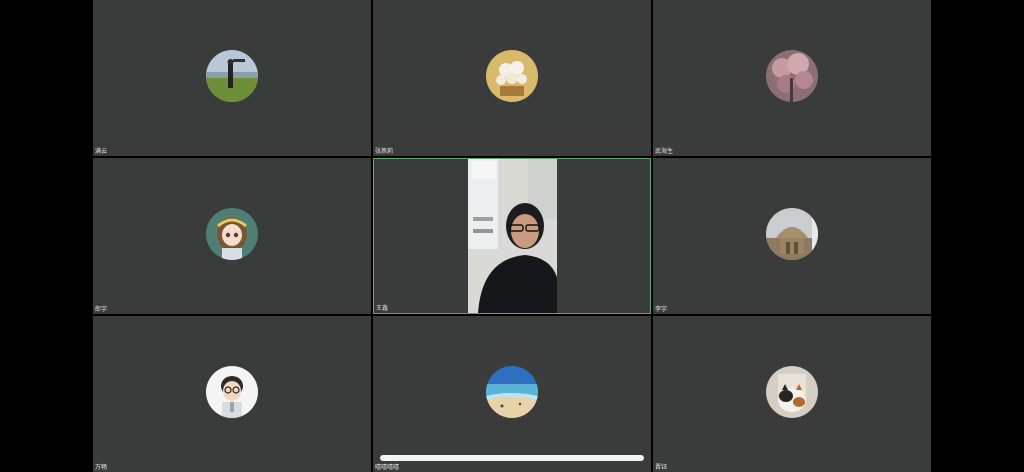  I want to click on blossom-tree-avatar, so click(792, 76).